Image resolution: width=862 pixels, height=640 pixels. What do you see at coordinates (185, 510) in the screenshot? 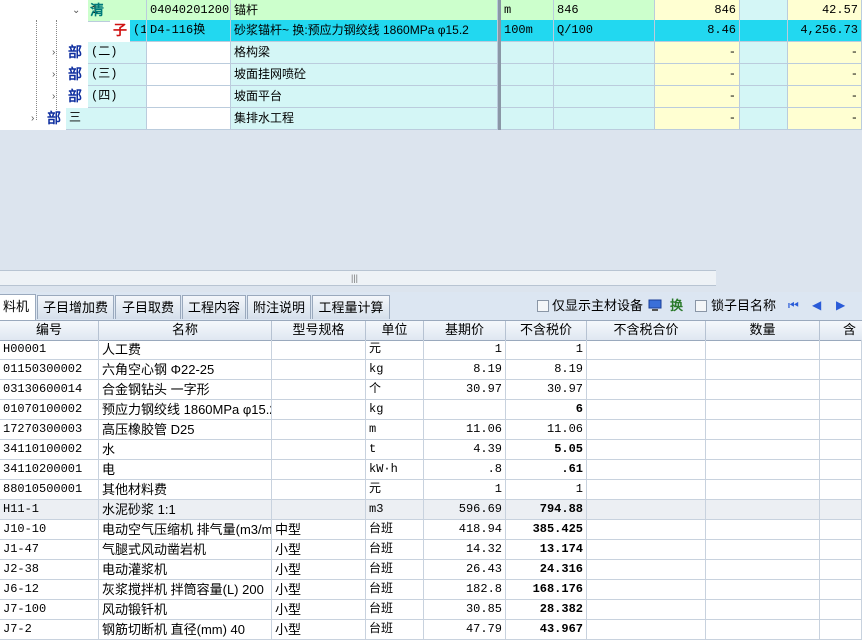
I see `mat-name: 水泥砂浆 1:1` at bounding box center [185, 510].